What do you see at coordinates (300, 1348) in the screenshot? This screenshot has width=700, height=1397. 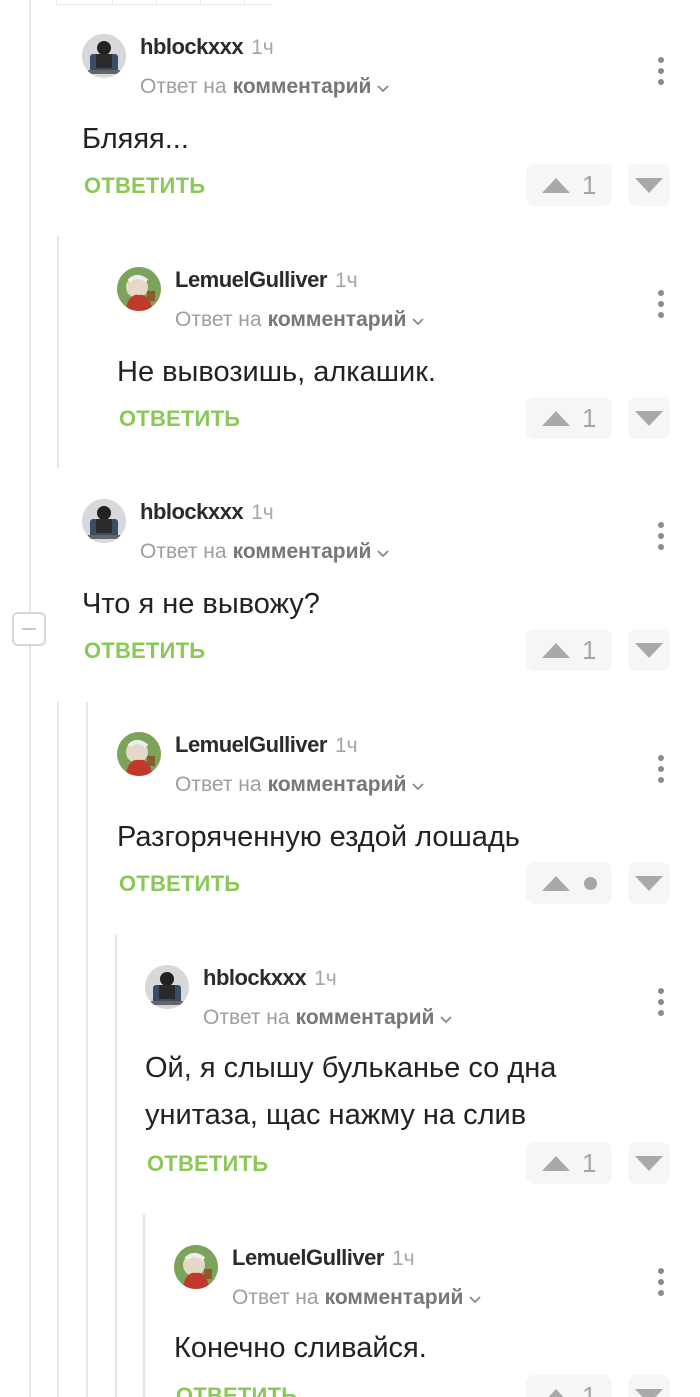 I see `comment-text-line: Конечно сливайся.` at bounding box center [300, 1348].